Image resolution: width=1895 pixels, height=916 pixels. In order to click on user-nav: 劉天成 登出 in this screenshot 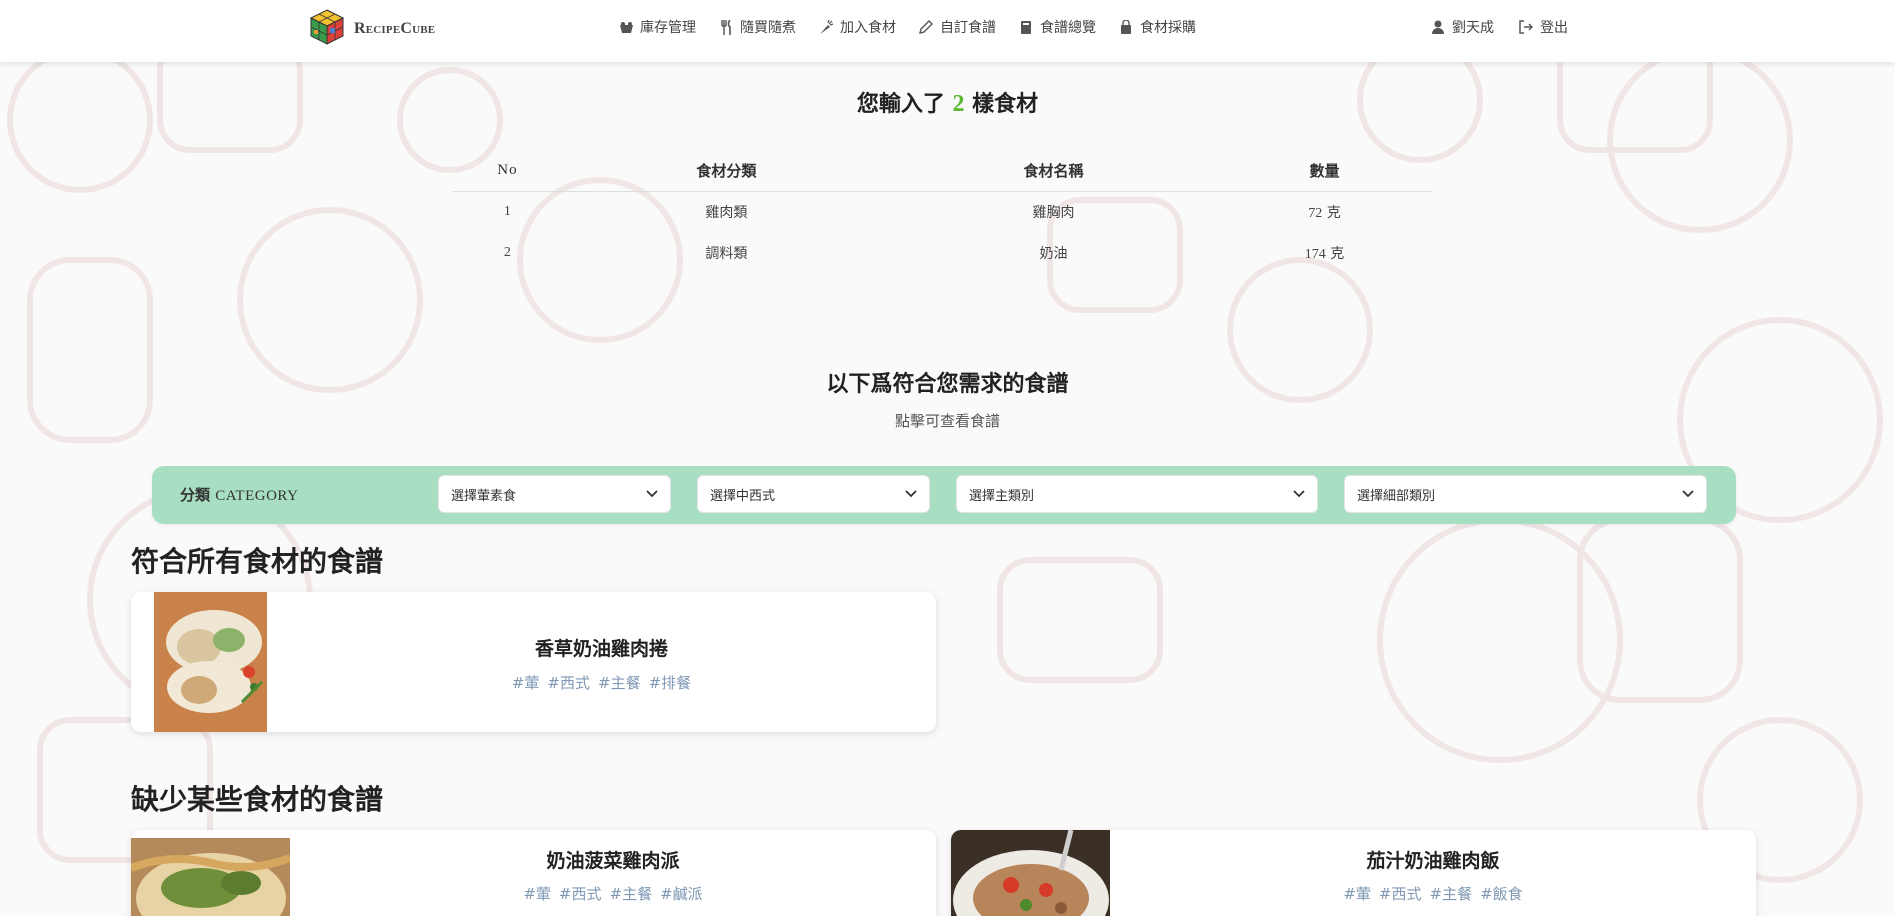, I will do `click(1499, 27)`.